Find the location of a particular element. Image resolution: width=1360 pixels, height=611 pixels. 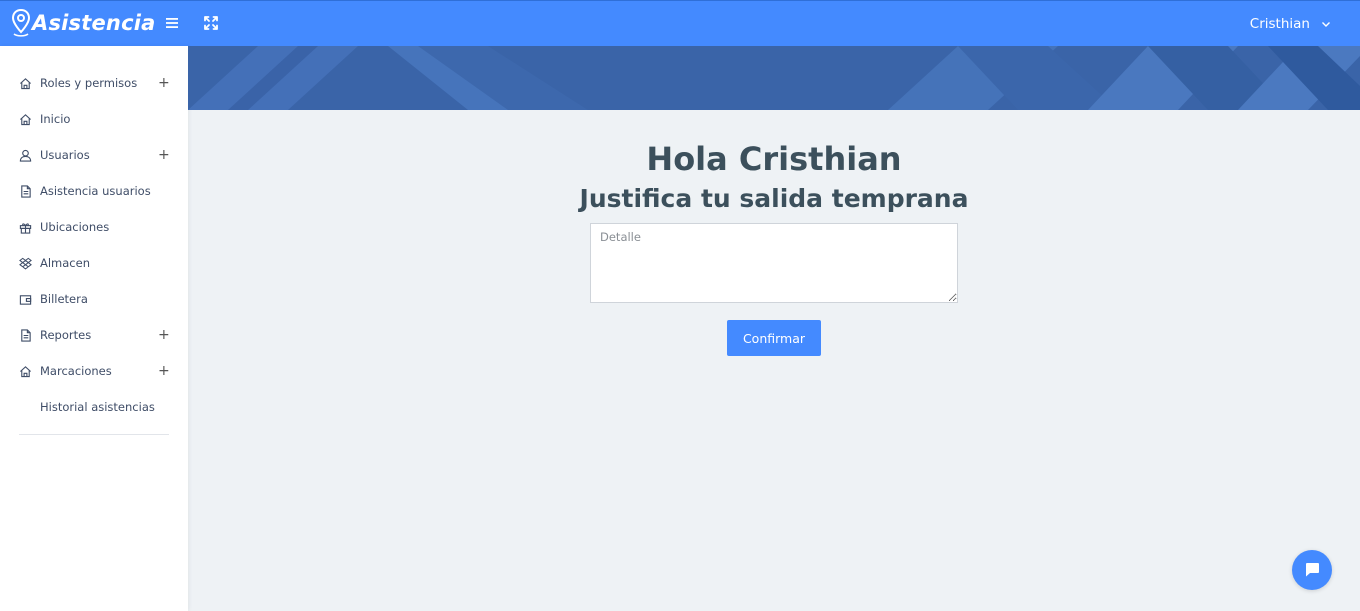

page-subtitle: Justifica tu salida temprana is located at coordinates (774, 198).